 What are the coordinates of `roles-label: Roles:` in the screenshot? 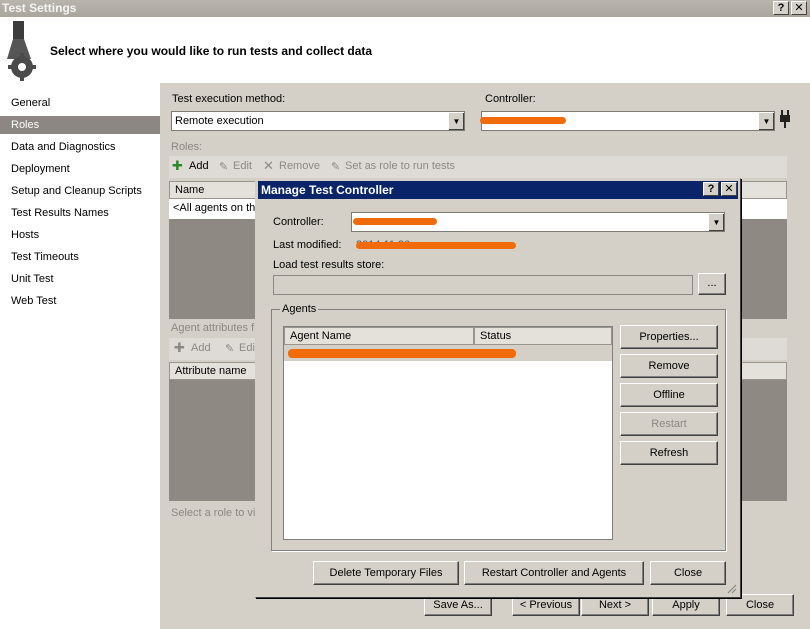 It's located at (187, 147).